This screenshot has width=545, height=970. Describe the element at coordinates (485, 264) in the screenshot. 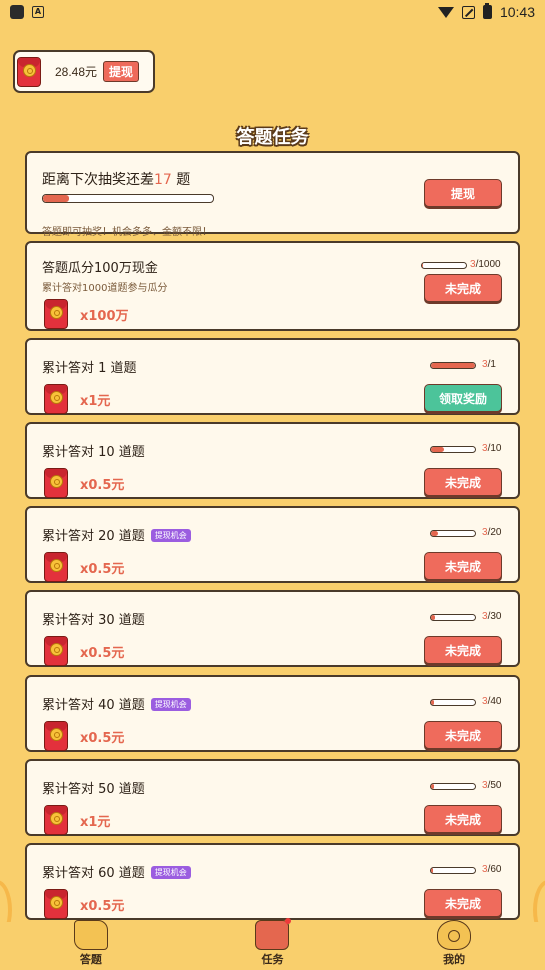

I see `million-progress-text: 3/1000` at that location.